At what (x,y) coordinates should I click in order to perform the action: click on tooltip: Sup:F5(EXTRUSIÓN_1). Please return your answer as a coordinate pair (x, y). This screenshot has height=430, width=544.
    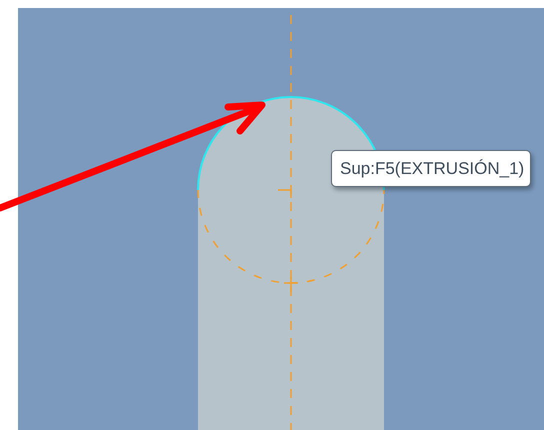
    Looking at the image, I should click on (431, 168).